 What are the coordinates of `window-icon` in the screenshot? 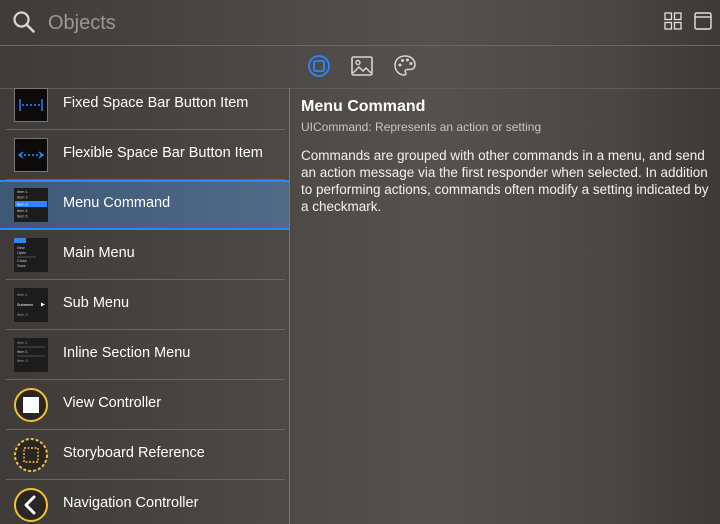 It's located at (703, 21).